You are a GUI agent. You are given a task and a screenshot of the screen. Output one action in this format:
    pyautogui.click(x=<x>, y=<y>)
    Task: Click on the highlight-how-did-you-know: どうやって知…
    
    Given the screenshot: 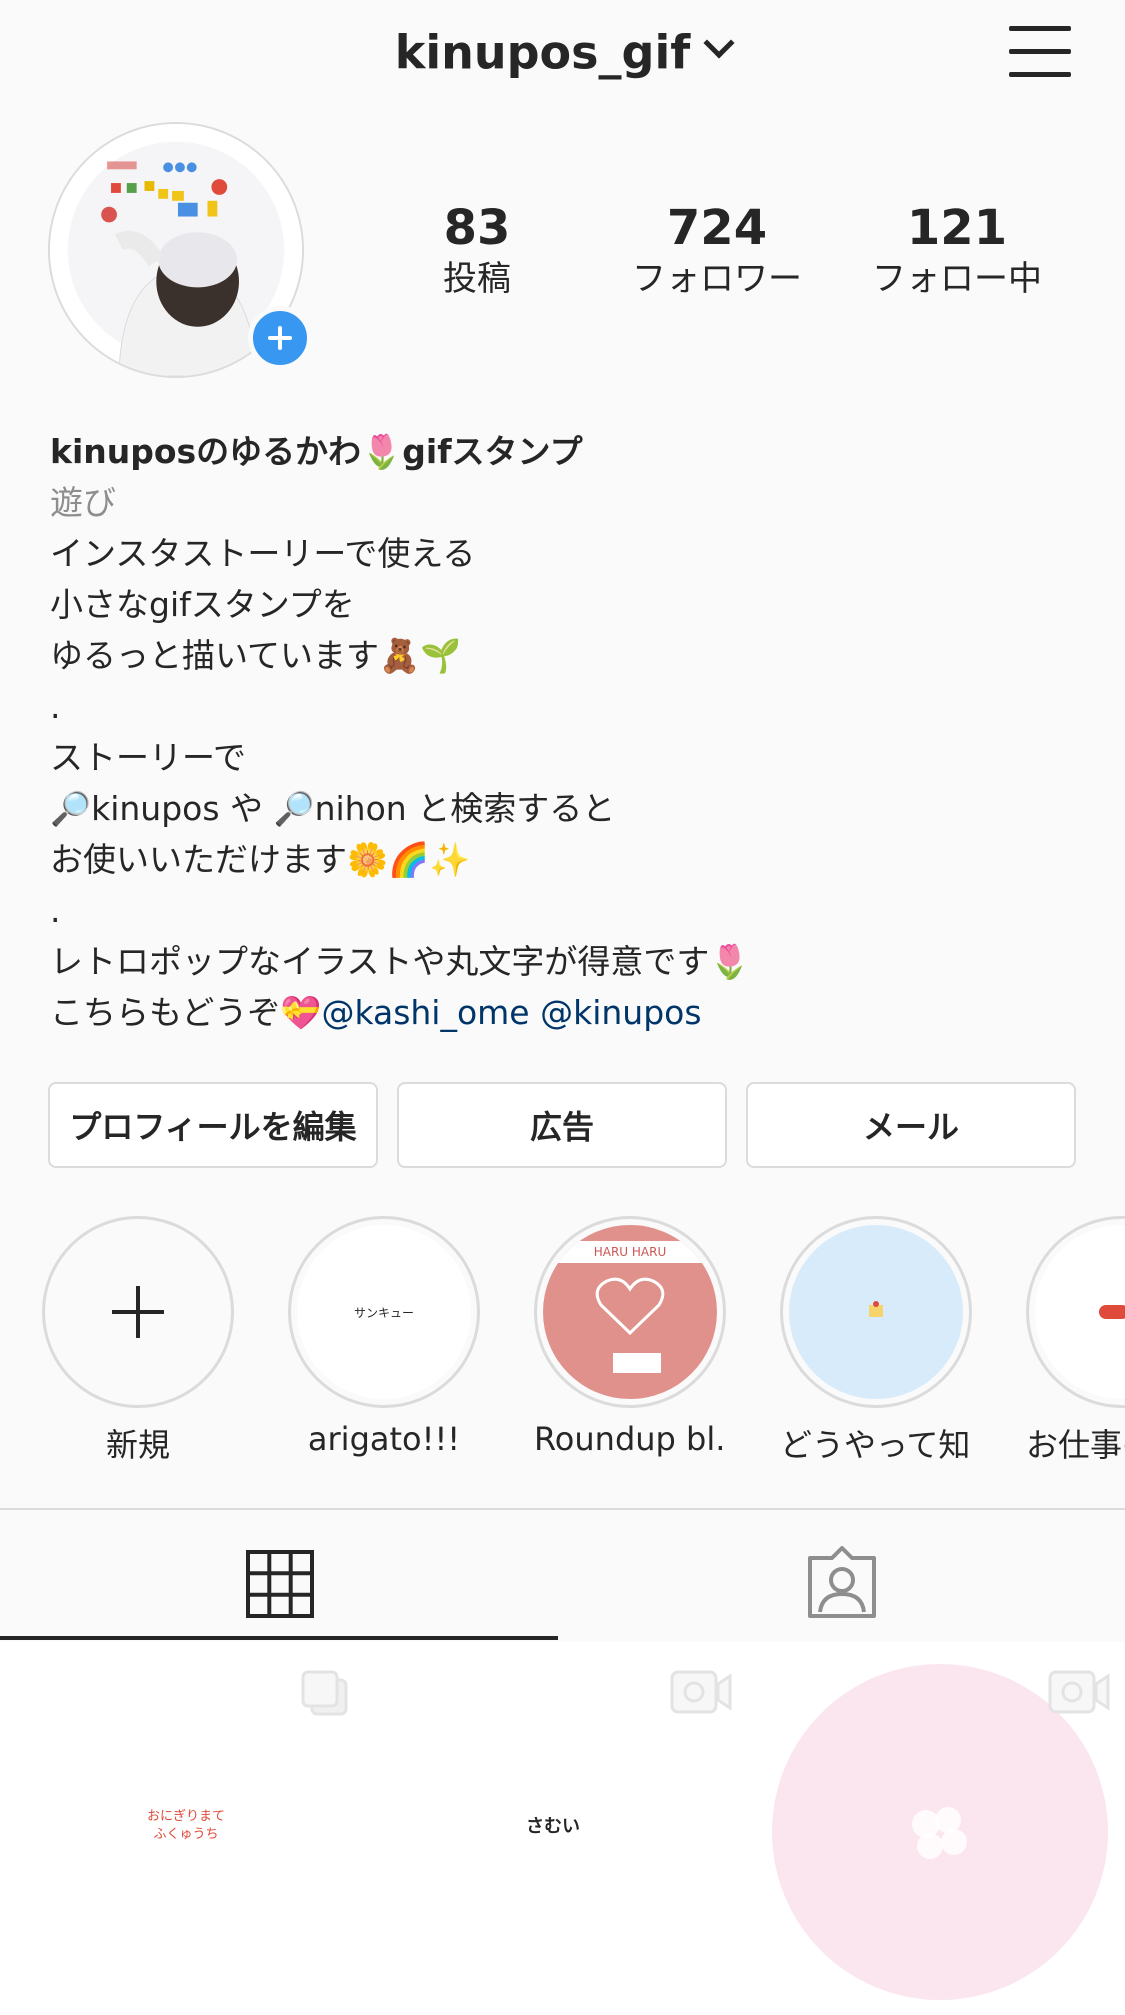 What is the action you would take?
    pyautogui.click(x=876, y=1341)
    